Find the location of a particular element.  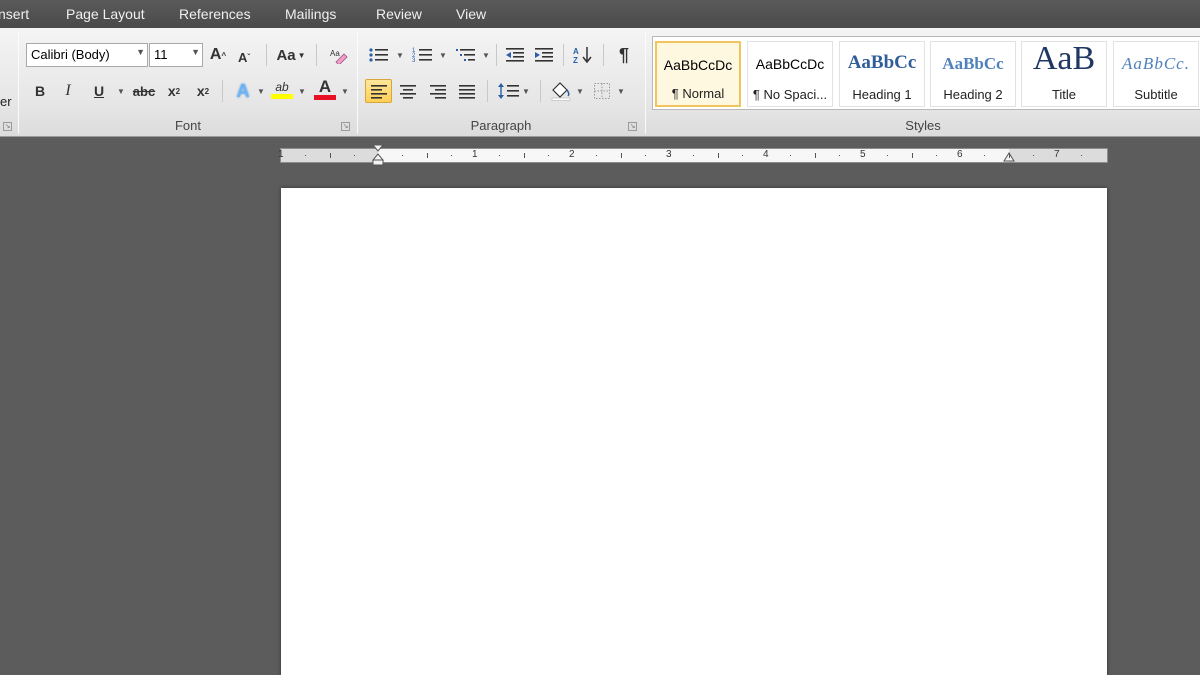

text-effects-button: A is located at coordinates (243, 91).